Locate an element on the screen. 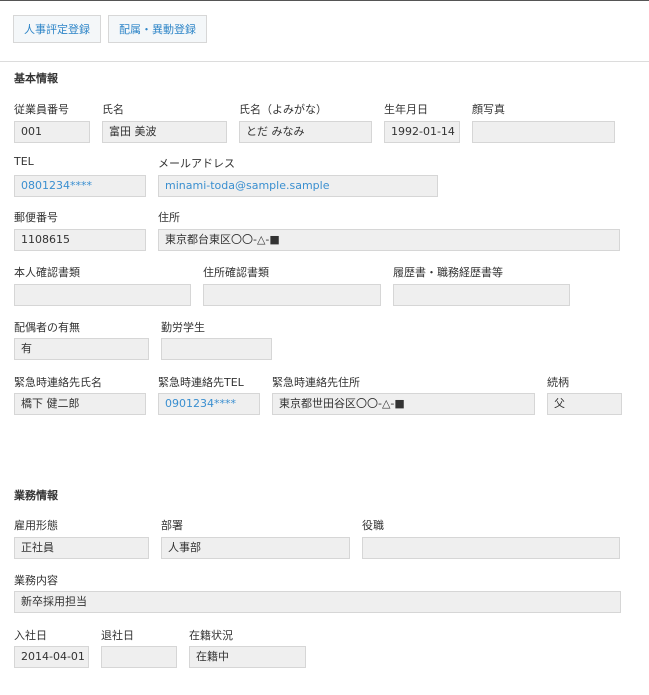 This screenshot has width=649, height=695. postal-field: 1108615 is located at coordinates (80, 240).